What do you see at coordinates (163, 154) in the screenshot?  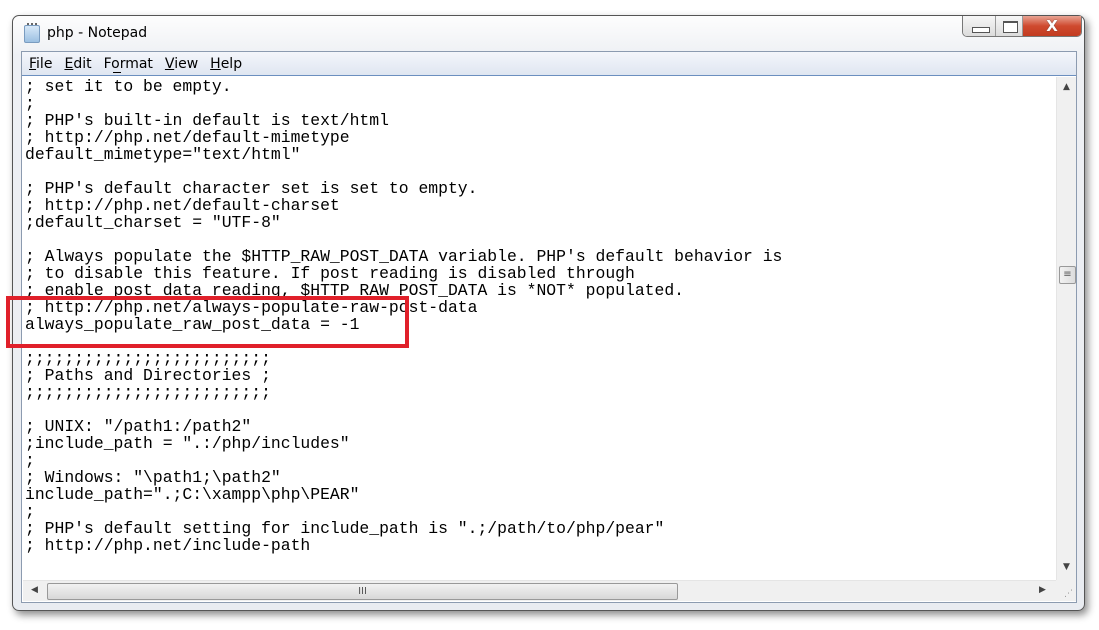 I see `text-line: default_mimetype="text/html"` at bounding box center [163, 154].